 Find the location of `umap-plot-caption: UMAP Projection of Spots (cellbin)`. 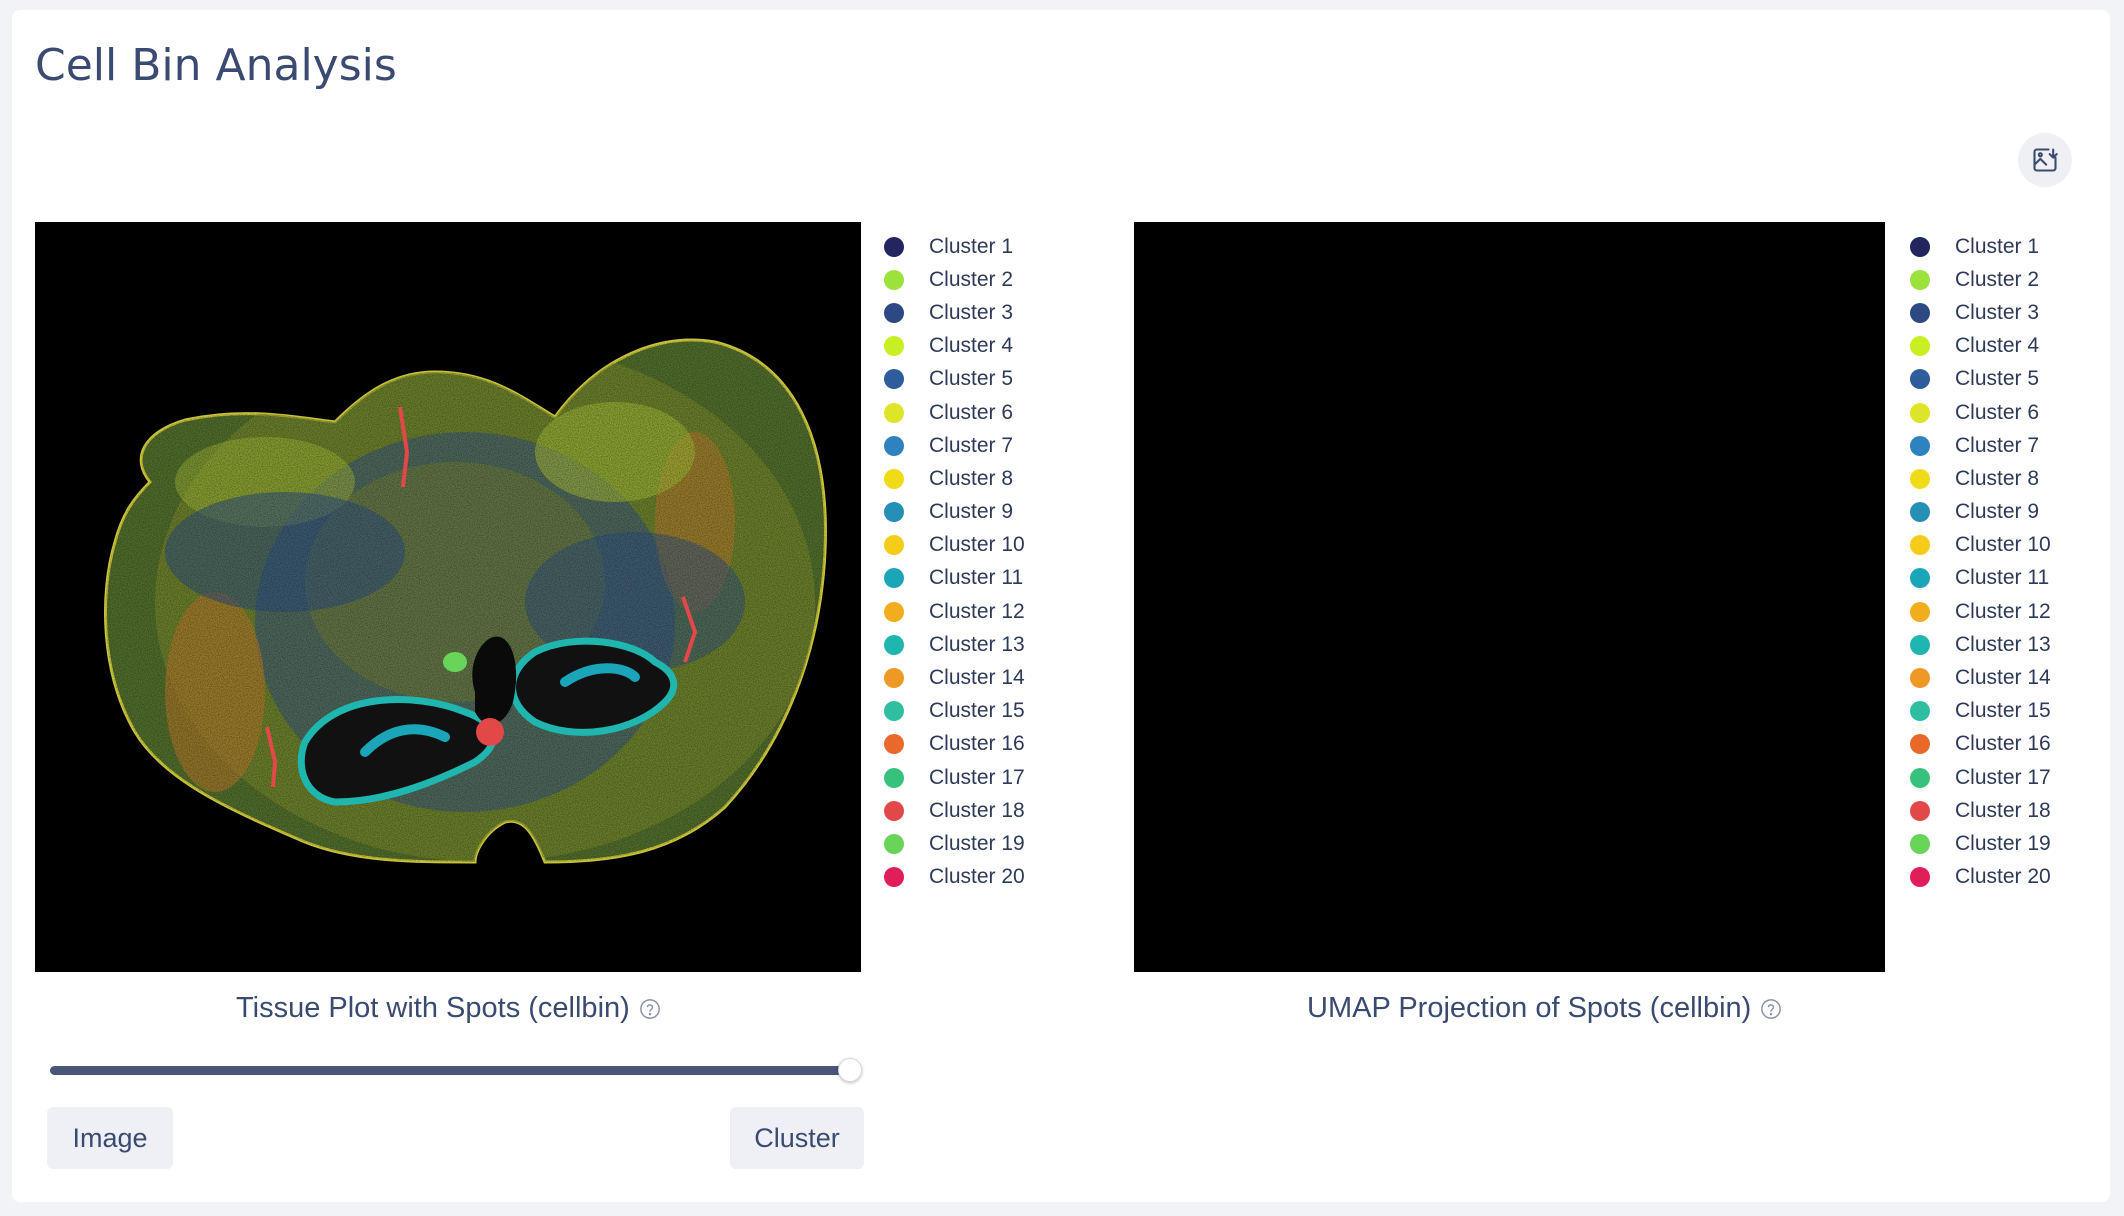

umap-plot-caption: UMAP Projection of Spots (cellbin) is located at coordinates (1544, 1008).